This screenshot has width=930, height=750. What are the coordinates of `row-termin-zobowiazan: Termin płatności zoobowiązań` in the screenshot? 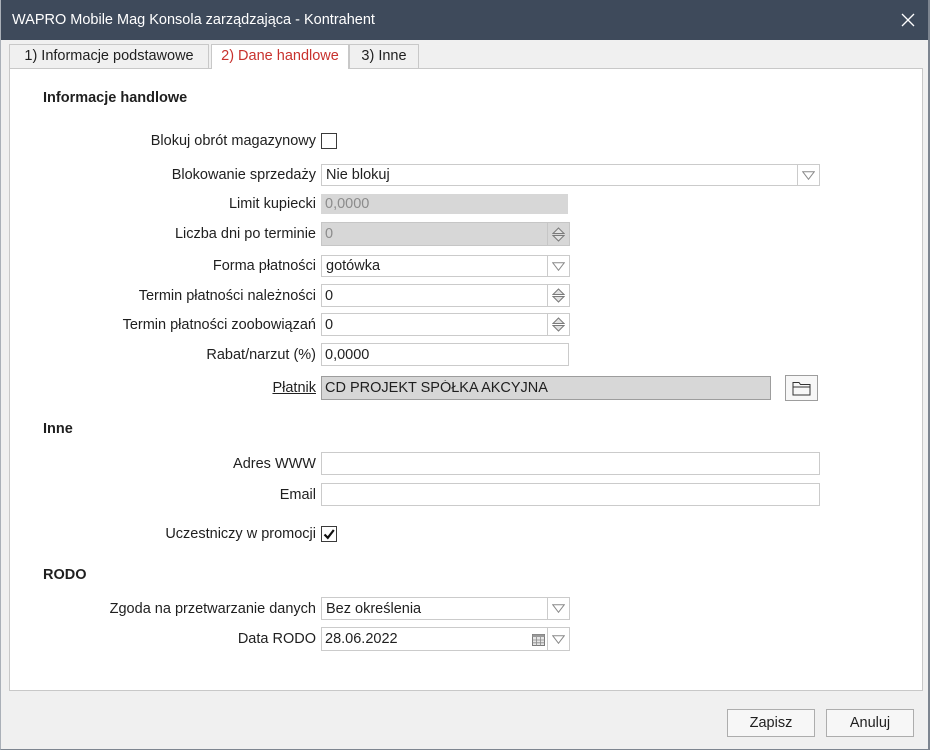 It's located at (466, 324).